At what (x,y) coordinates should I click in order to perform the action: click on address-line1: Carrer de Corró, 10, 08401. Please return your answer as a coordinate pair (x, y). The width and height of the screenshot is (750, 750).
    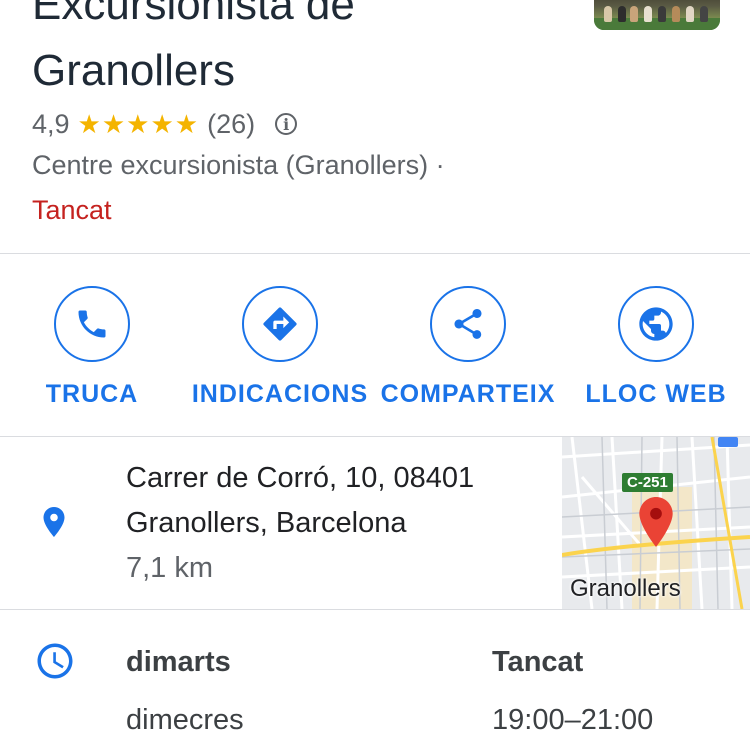
    Looking at the image, I should click on (300, 478).